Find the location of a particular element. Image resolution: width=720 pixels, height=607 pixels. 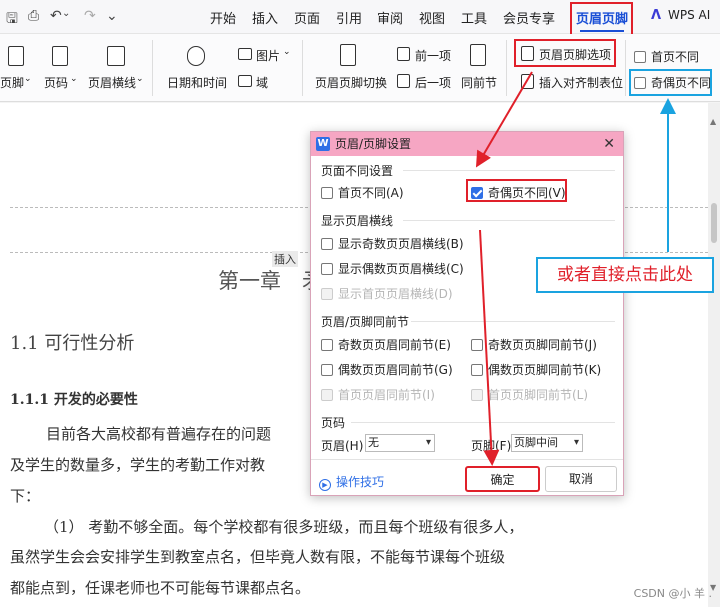

header-page-number-select: 无 is located at coordinates (400, 443).